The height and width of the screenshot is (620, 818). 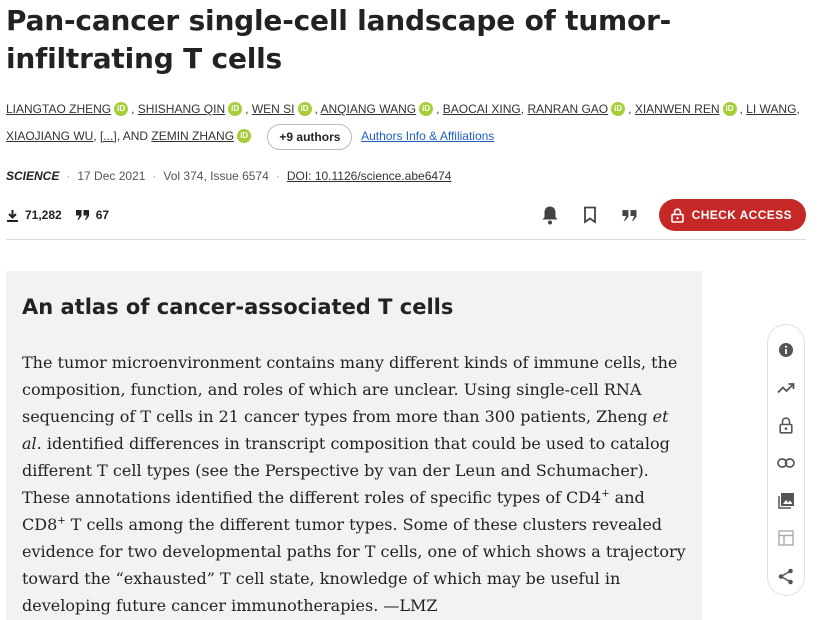 I want to click on author-link: Li Wang, so click(x=771, y=109).